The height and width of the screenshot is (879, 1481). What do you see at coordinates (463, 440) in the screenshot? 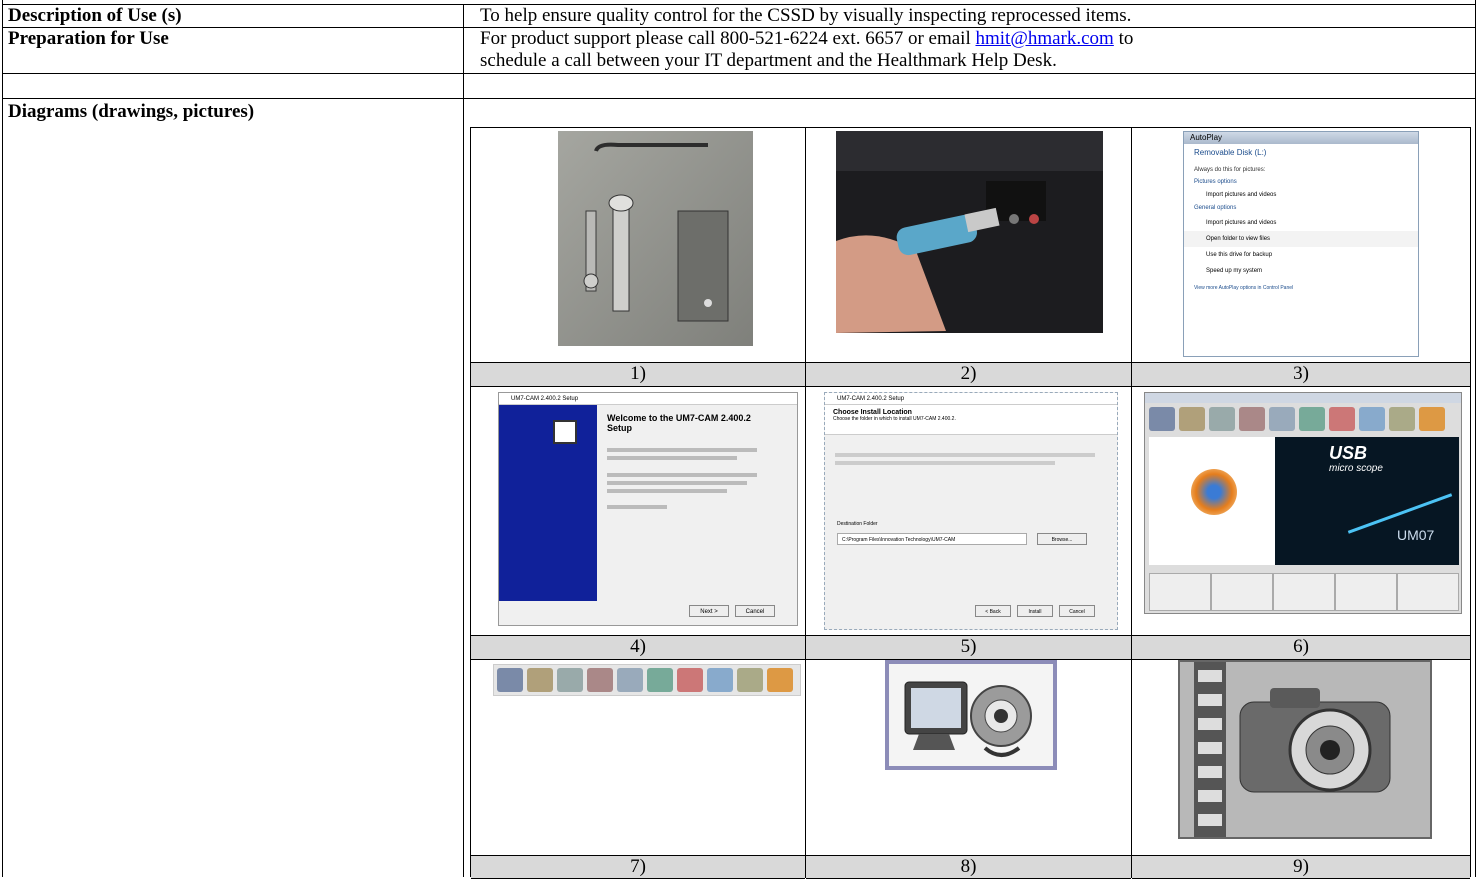
I see `column-divider` at bounding box center [463, 440].